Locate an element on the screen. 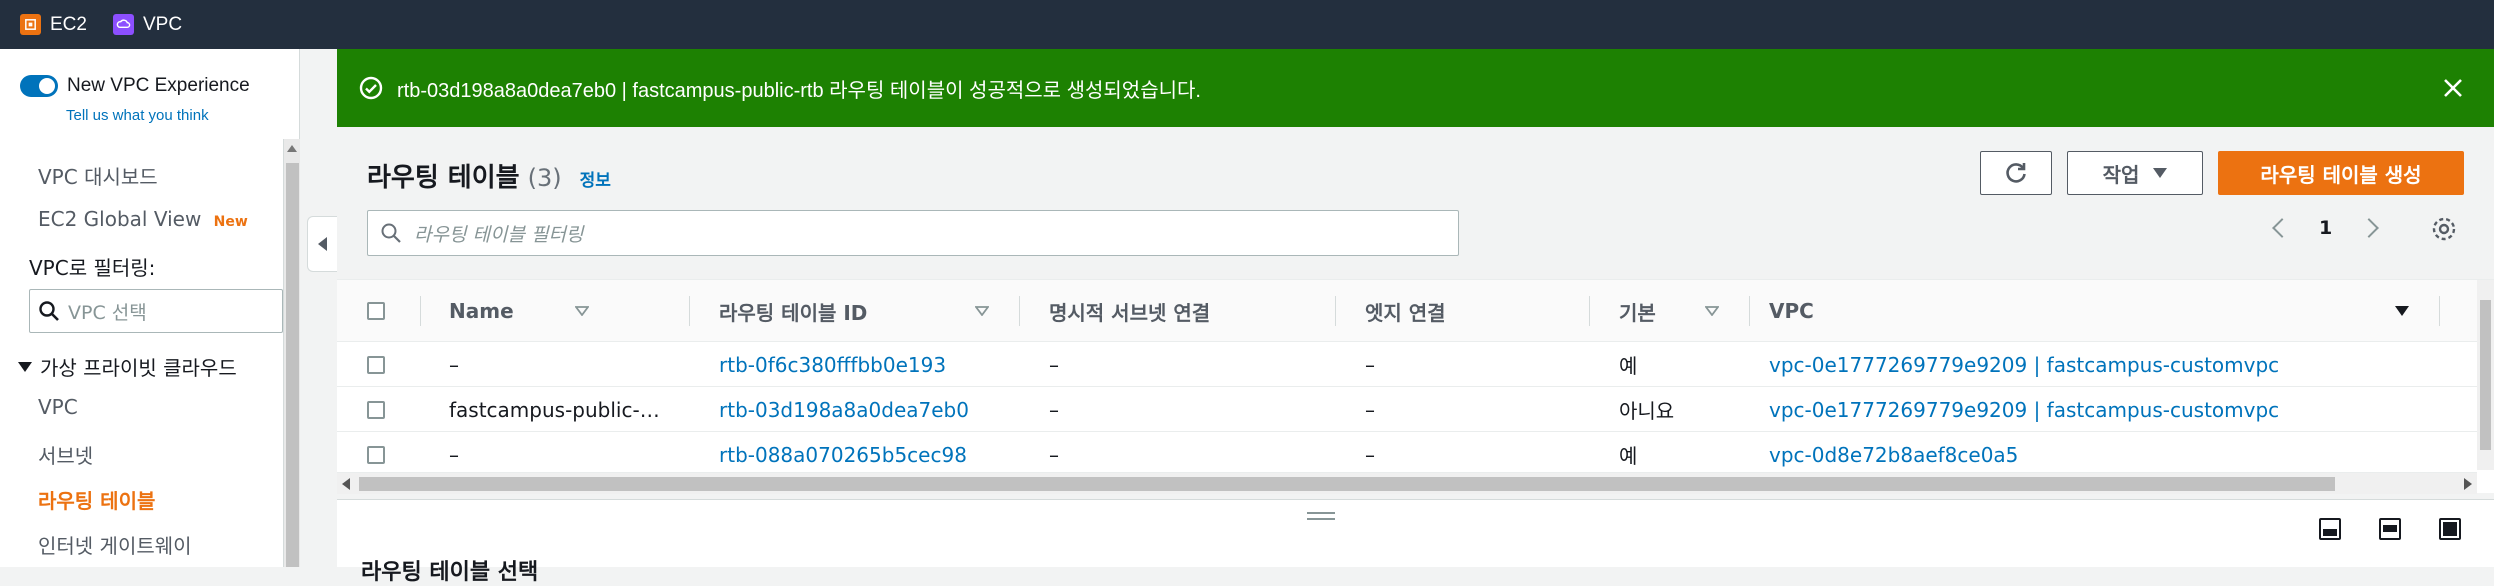 This screenshot has height=586, width=2494. split-bottom-icon is located at coordinates (2330, 529).